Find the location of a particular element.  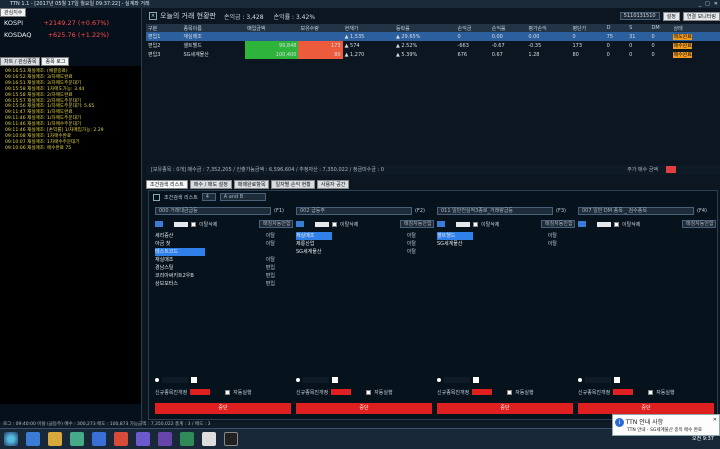

column-header: 평단가 is located at coordinates (587, 28).